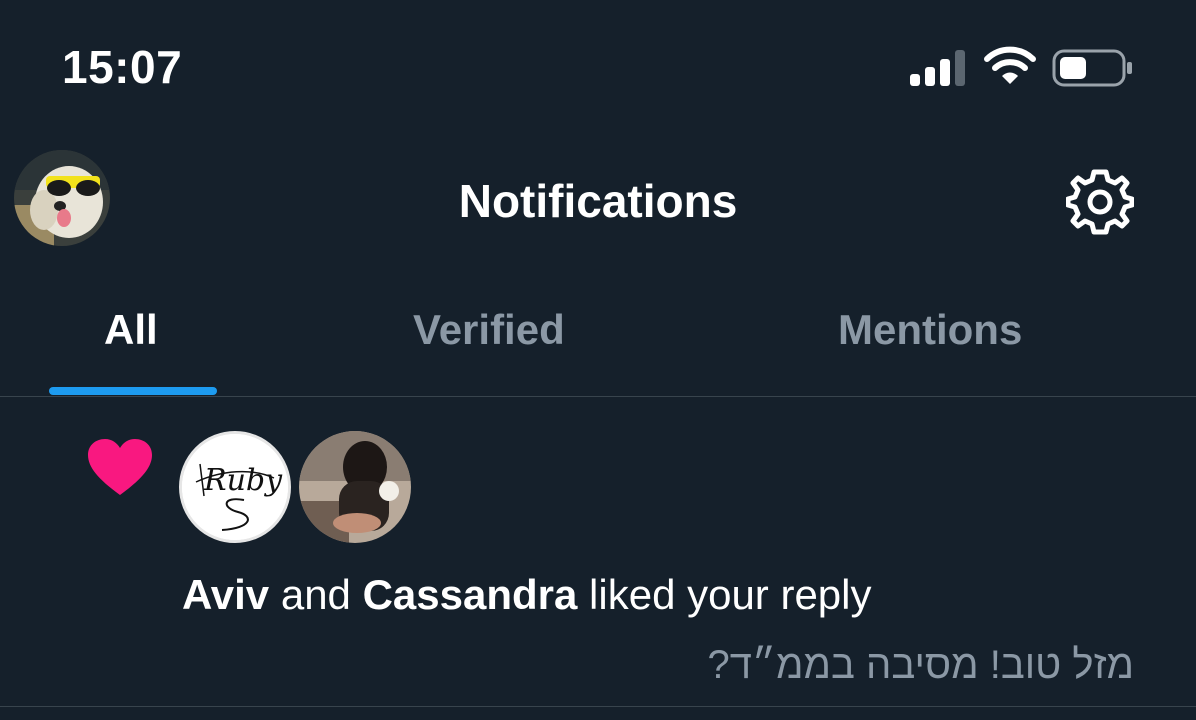 This screenshot has width=1196, height=720. I want to click on svg-text: Ruby, so click(243, 480).